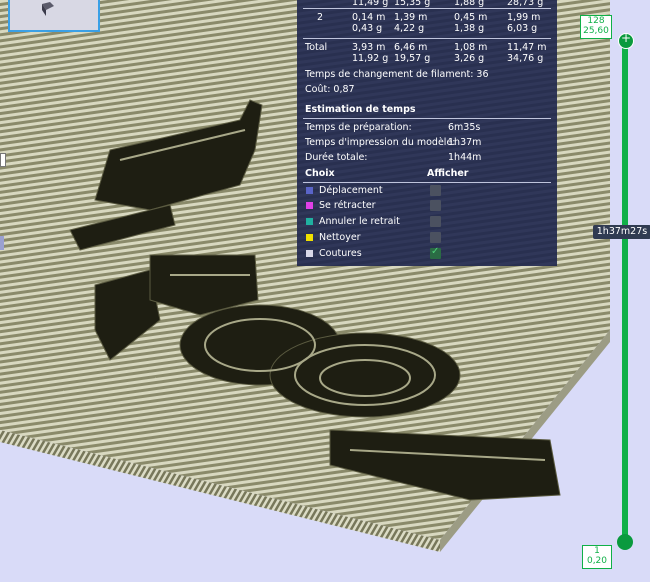 This screenshot has width=650, height=582. What do you see at coordinates (597, 557) in the screenshot?
I see `bottom-layer-label: 1 0,20` at bounding box center [597, 557].